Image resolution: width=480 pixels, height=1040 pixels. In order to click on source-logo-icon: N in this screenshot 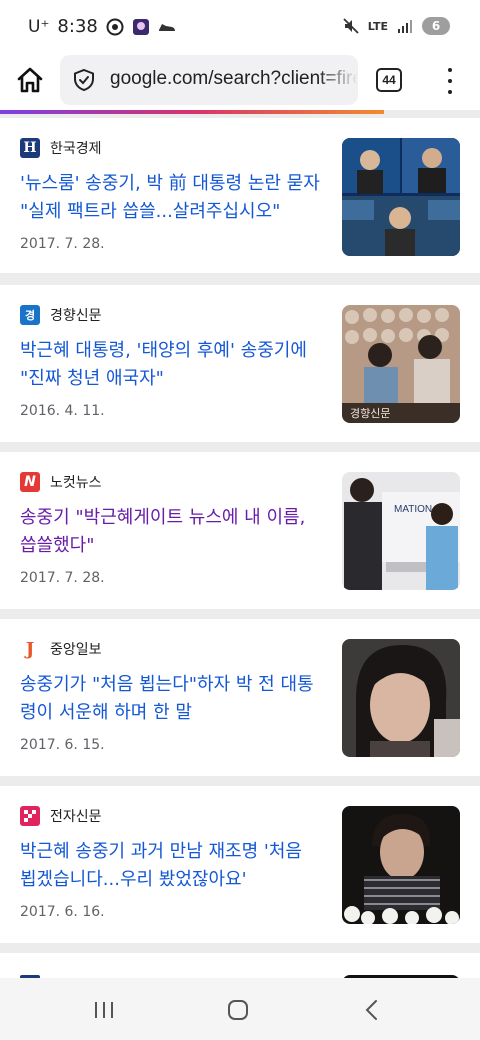, I will do `click(30, 482)`.